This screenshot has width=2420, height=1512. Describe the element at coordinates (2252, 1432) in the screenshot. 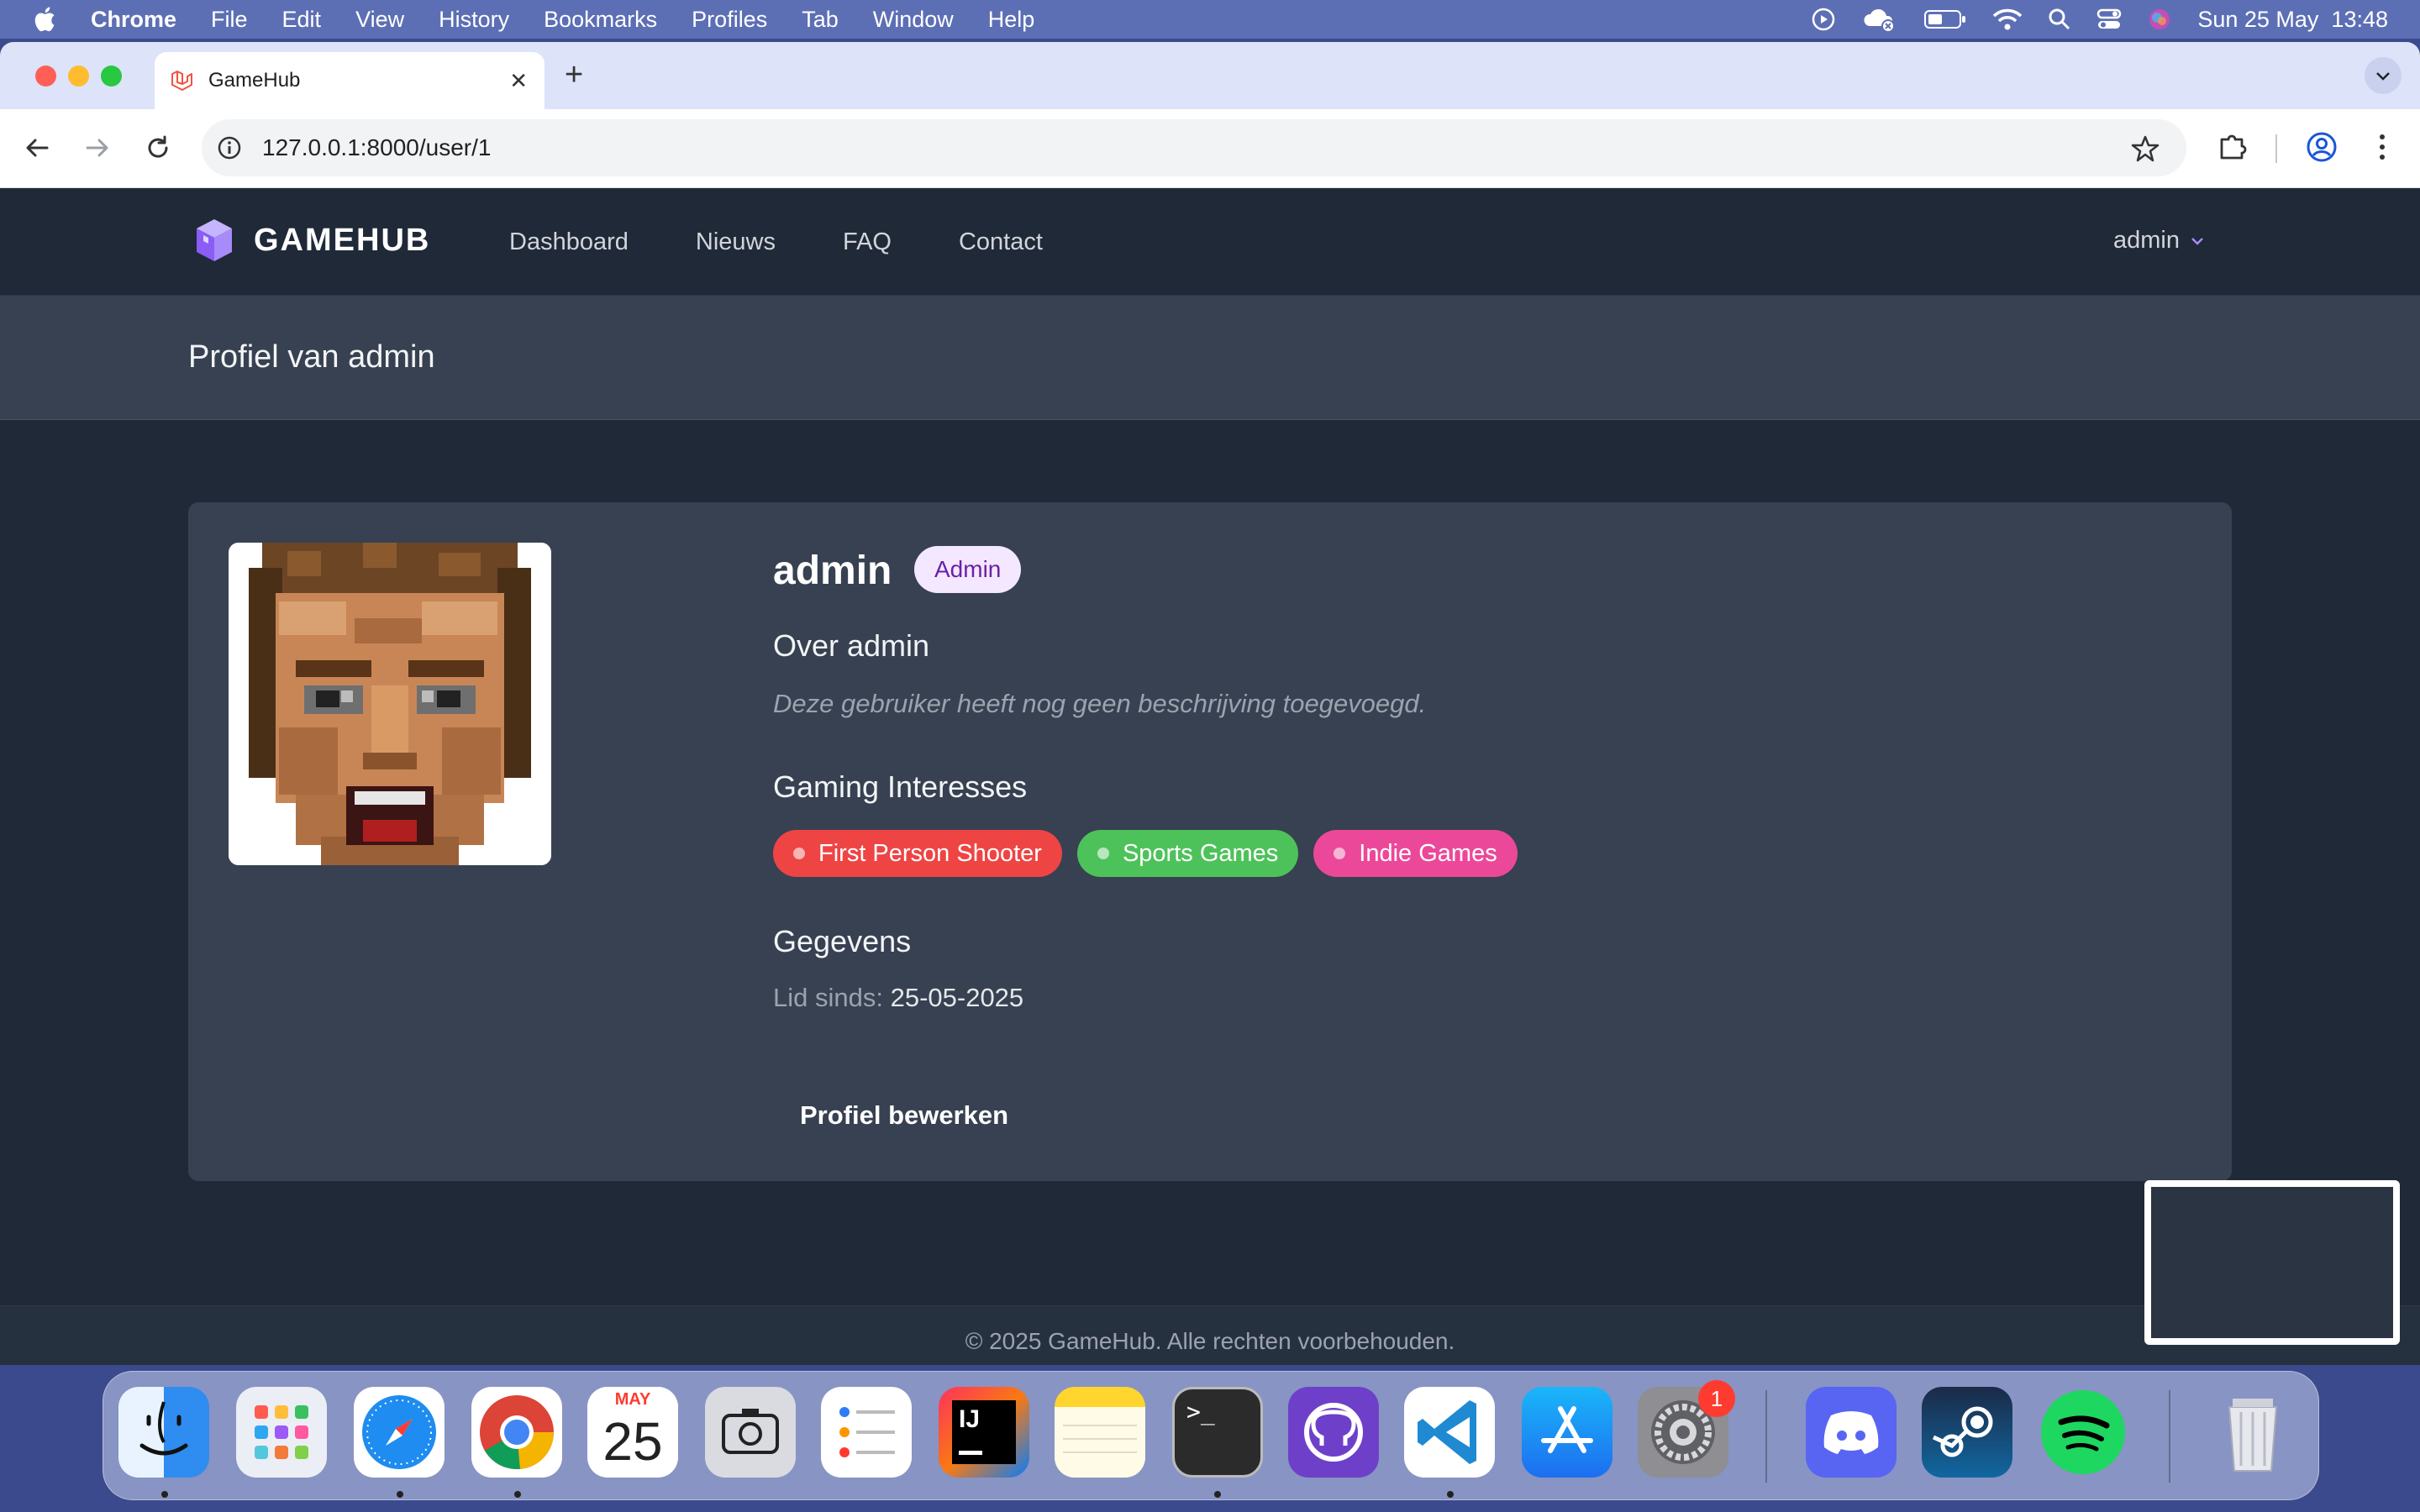

I see `trash-icon` at that location.